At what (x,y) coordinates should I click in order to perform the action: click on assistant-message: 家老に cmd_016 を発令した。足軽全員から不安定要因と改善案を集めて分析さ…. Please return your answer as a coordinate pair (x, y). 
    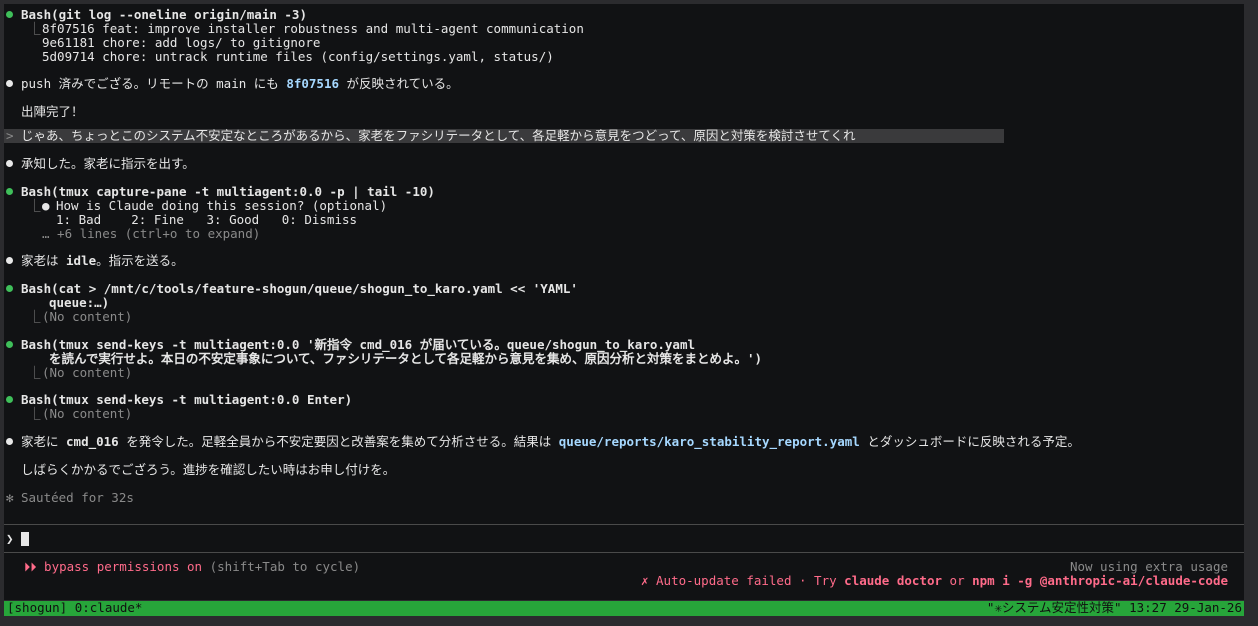
    Looking at the image, I should click on (550, 441).